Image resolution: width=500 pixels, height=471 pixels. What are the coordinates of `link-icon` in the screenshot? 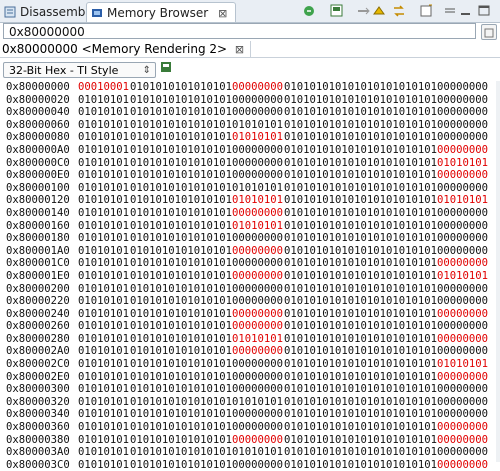 It's located at (364, 11).